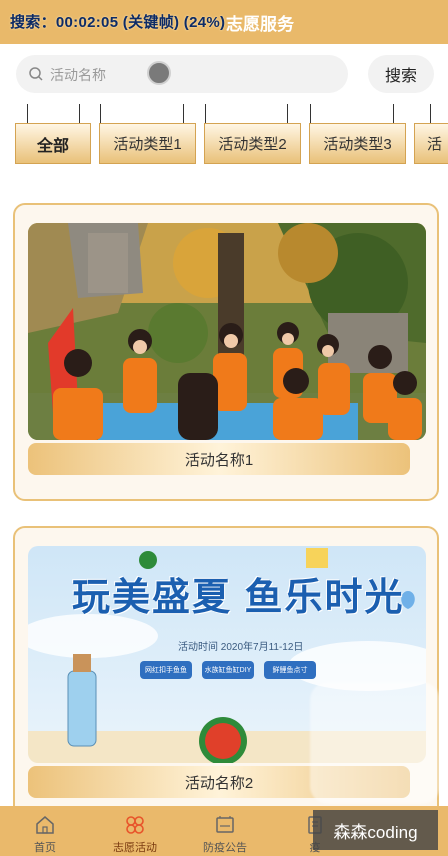  I want to click on poster-date: 活动时间 2020年7月11-12日, so click(241, 647).